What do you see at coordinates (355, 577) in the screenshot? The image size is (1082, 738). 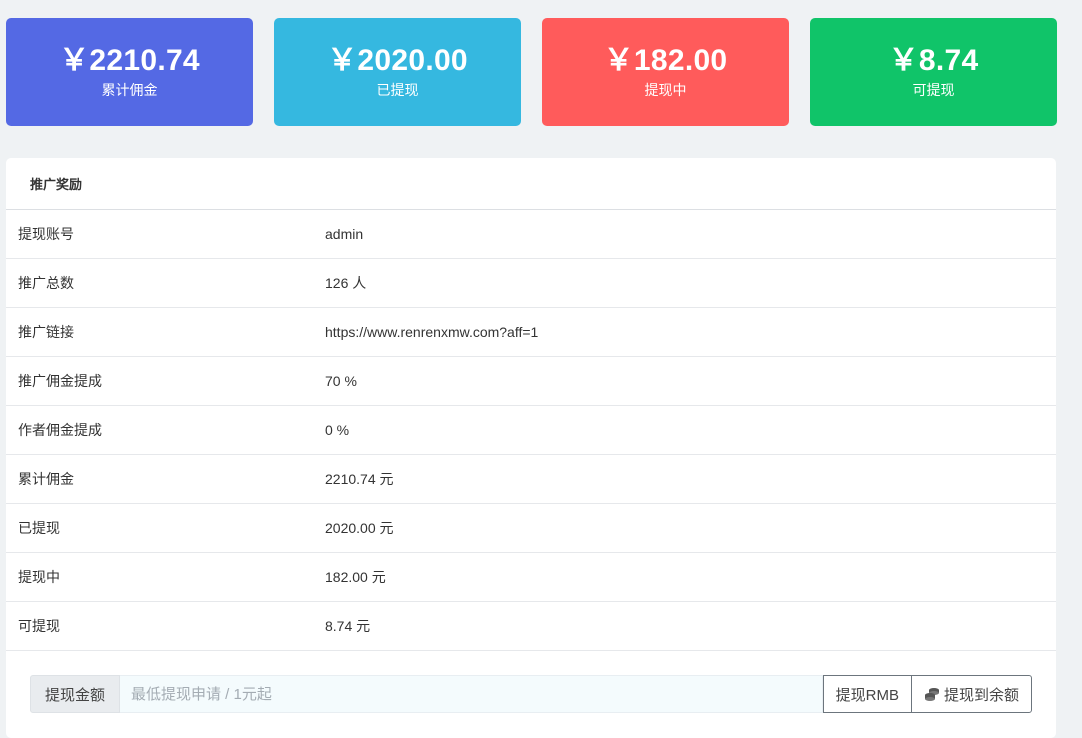 I see `row-value: 182.00 元` at bounding box center [355, 577].